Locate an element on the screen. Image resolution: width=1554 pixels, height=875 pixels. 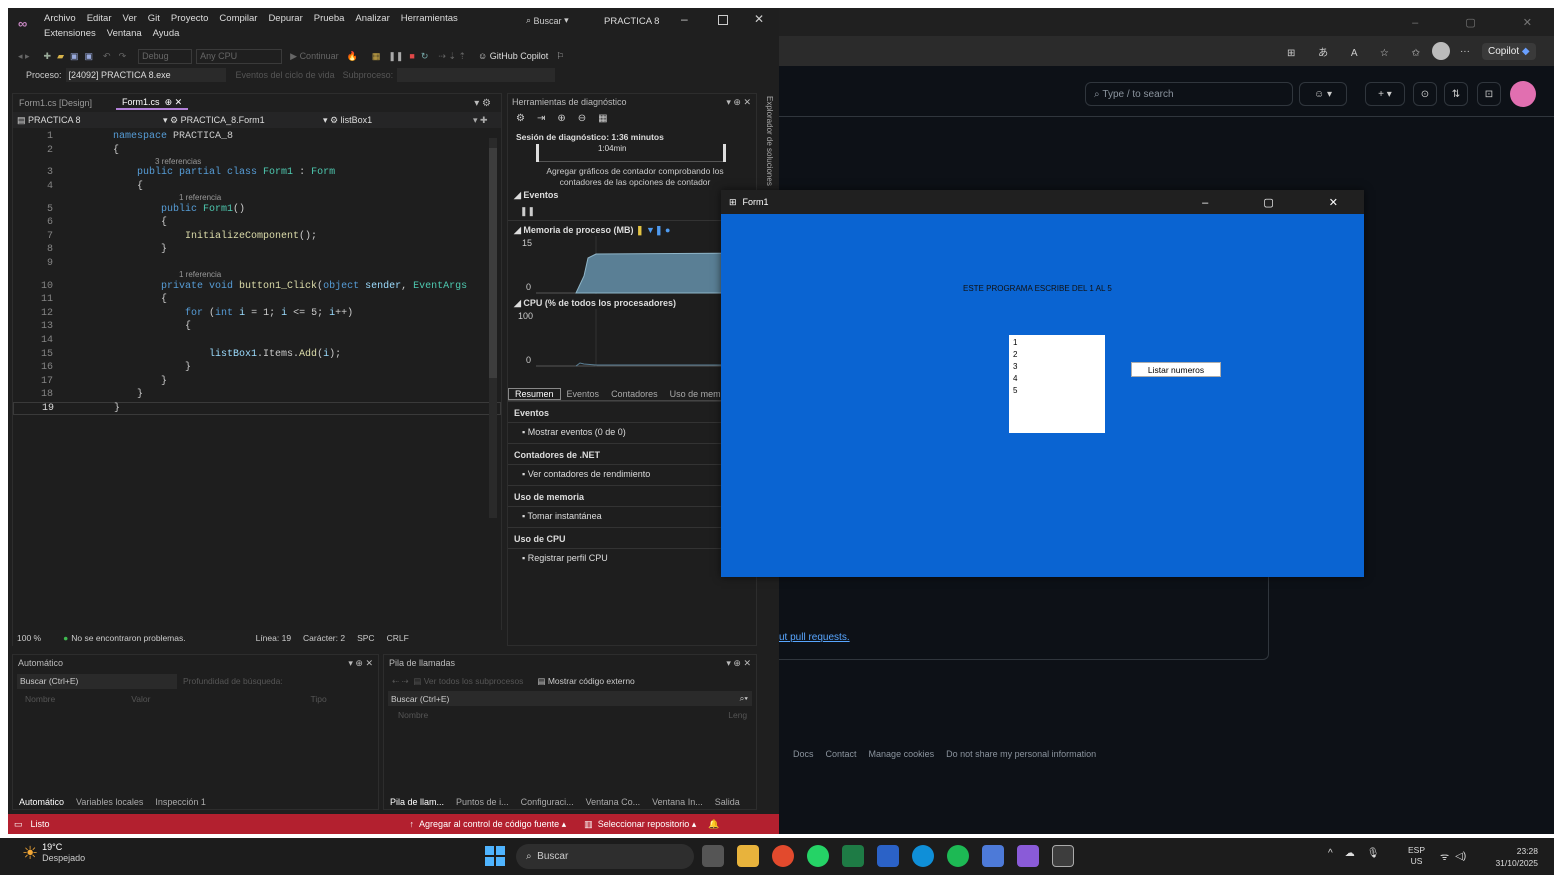
spotify-icon is located at coordinates (958, 856).